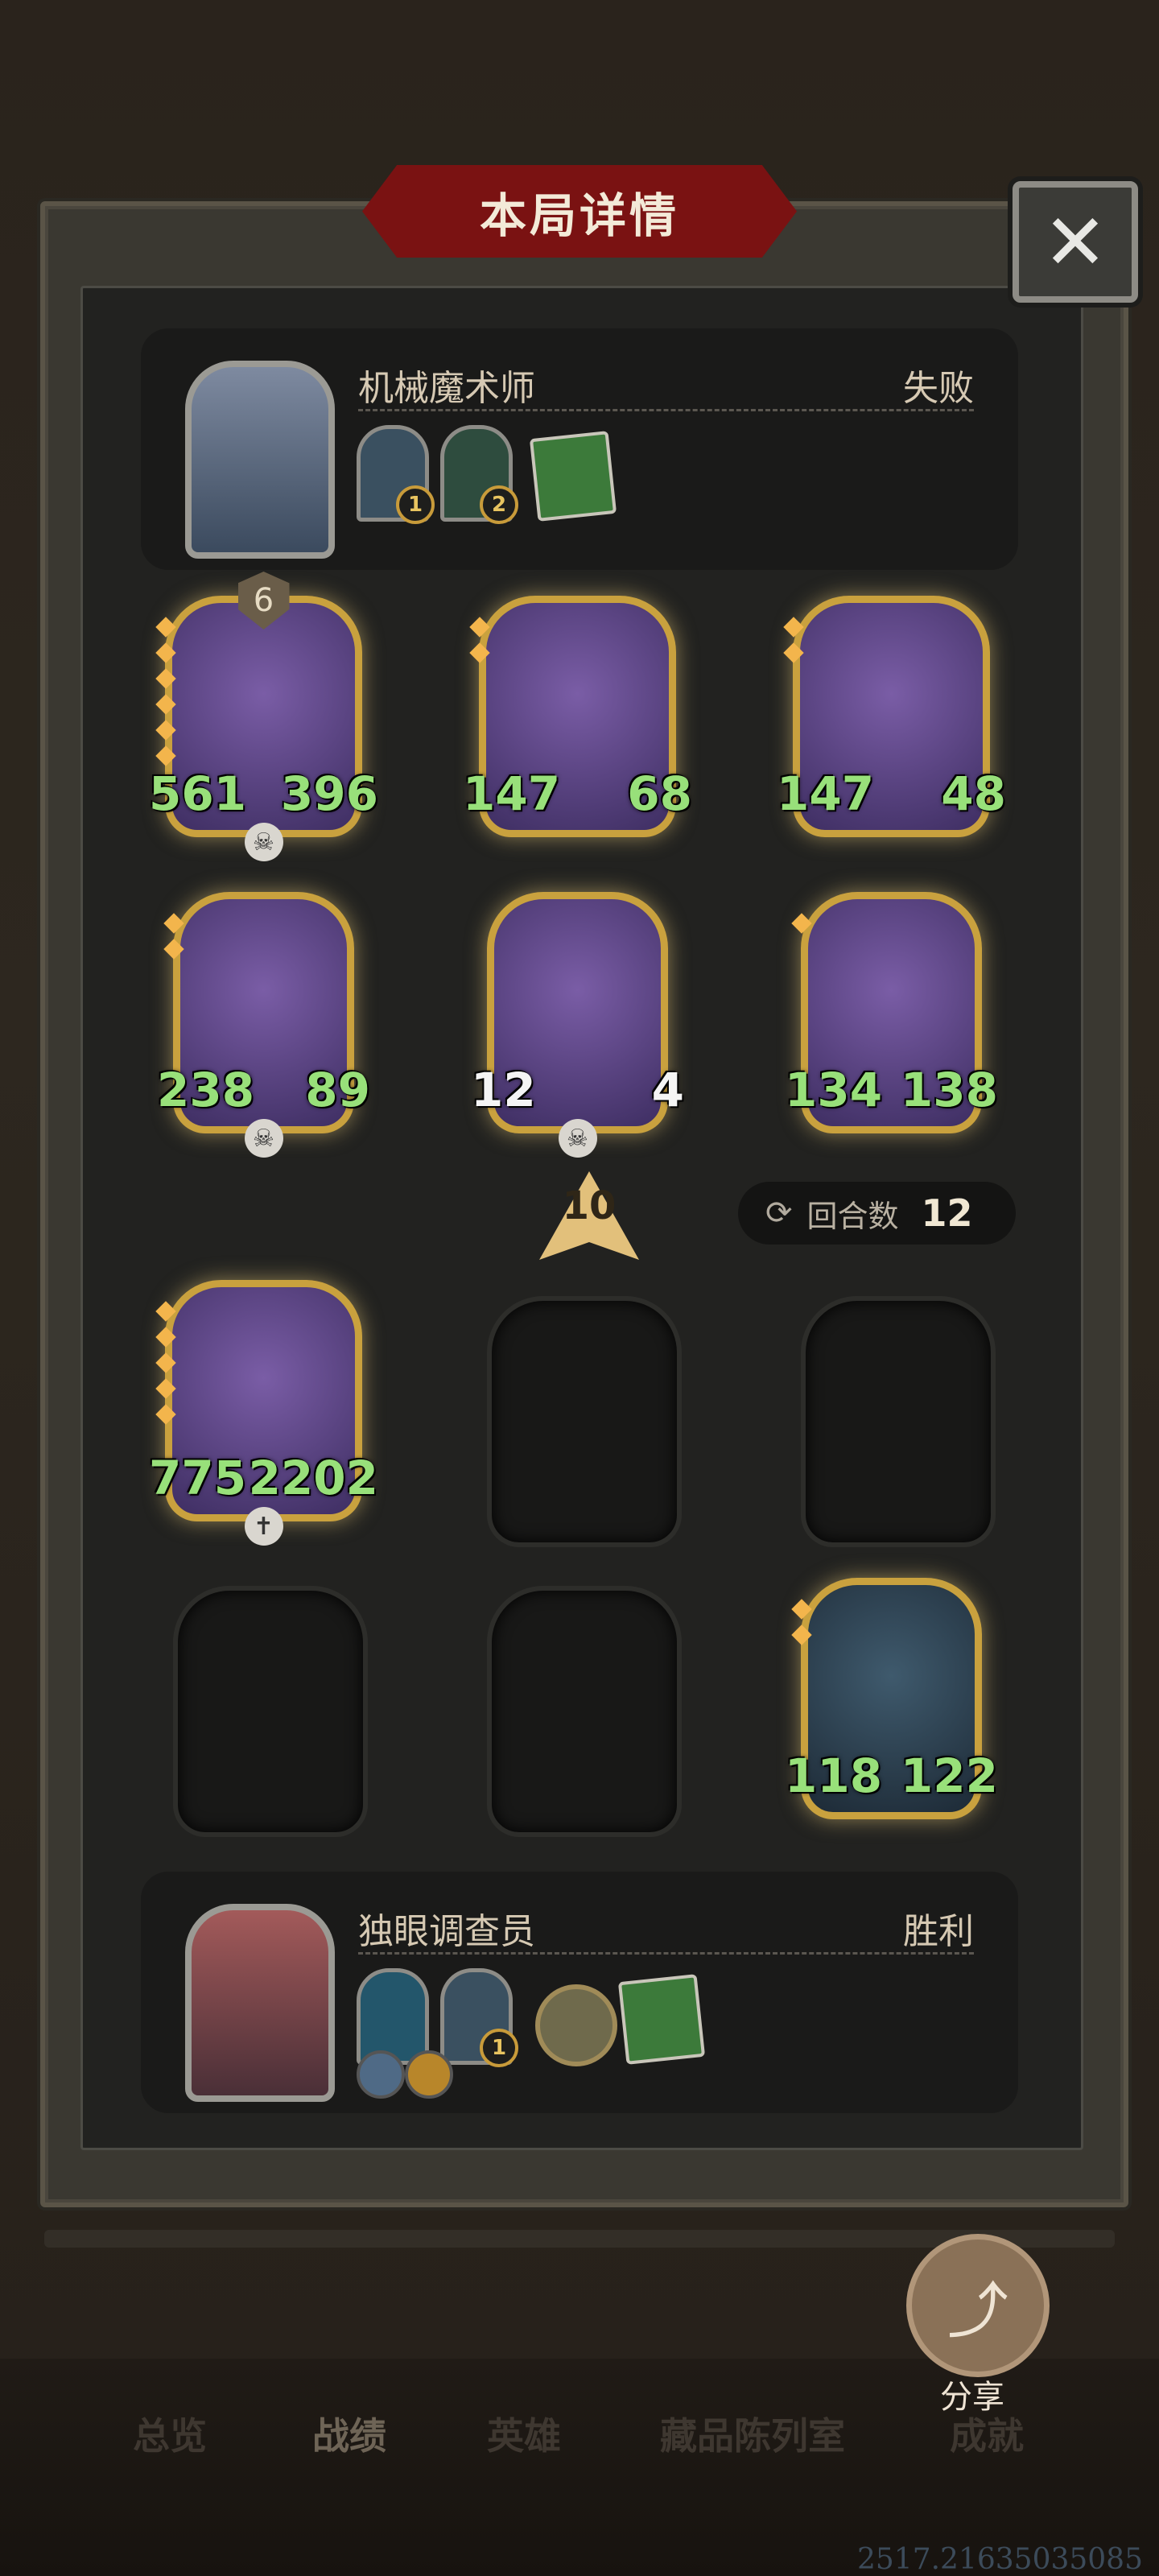 This screenshot has width=1159, height=2576. What do you see at coordinates (260, 2003) in the screenshot?
I see `player-avatar` at bounding box center [260, 2003].